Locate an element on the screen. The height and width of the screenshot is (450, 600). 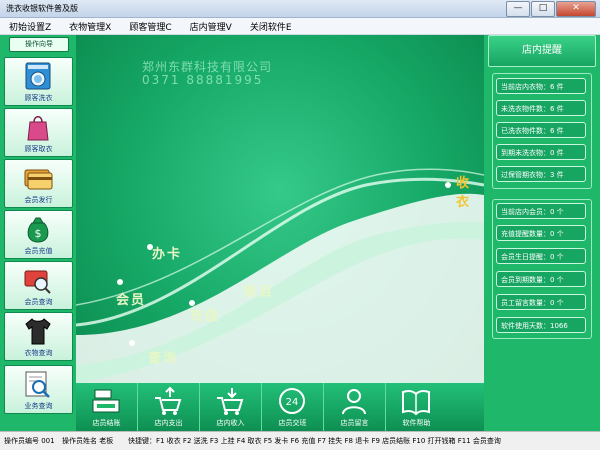
reminder-item: 过保管期衣物：3 件 is located at coordinates (541, 174).